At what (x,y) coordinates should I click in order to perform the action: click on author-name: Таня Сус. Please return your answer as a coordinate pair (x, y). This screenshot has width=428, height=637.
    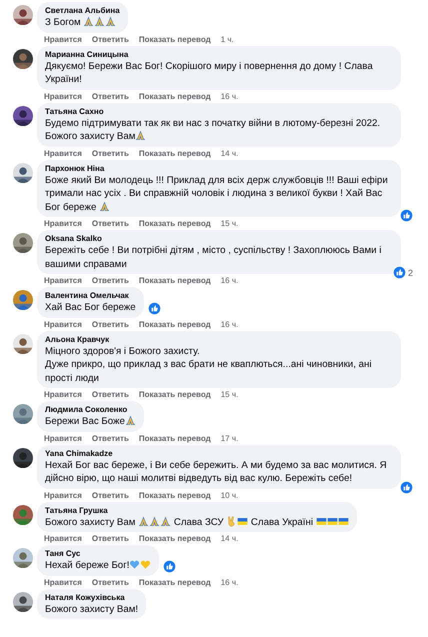
    Looking at the image, I should click on (98, 553).